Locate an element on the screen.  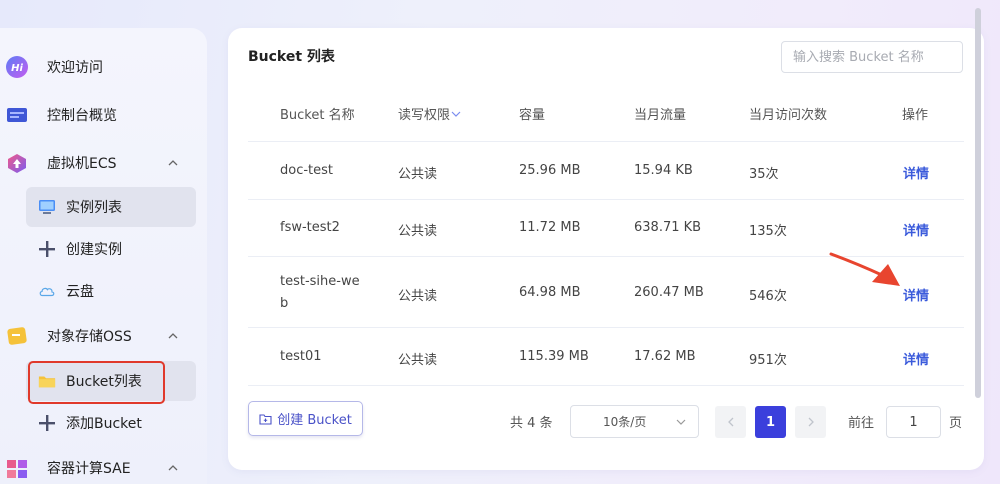
nav-item-label: 控制台概览 is located at coordinates (82, 116).